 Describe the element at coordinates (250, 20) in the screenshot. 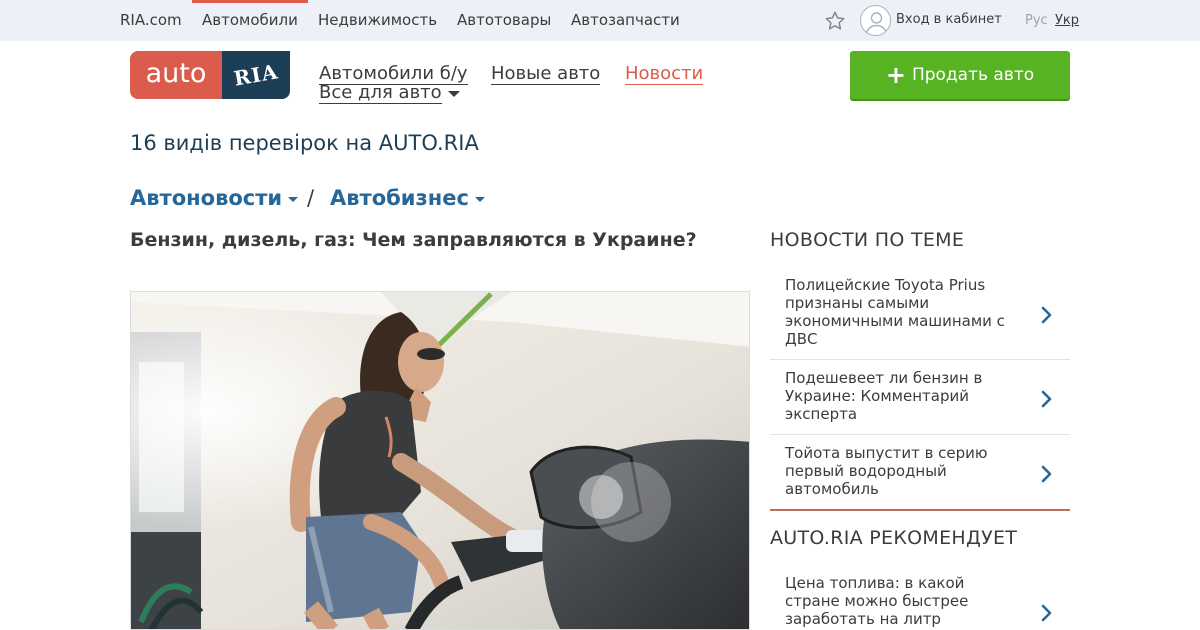

I see `topbar-link-cars: Автомобили` at that location.